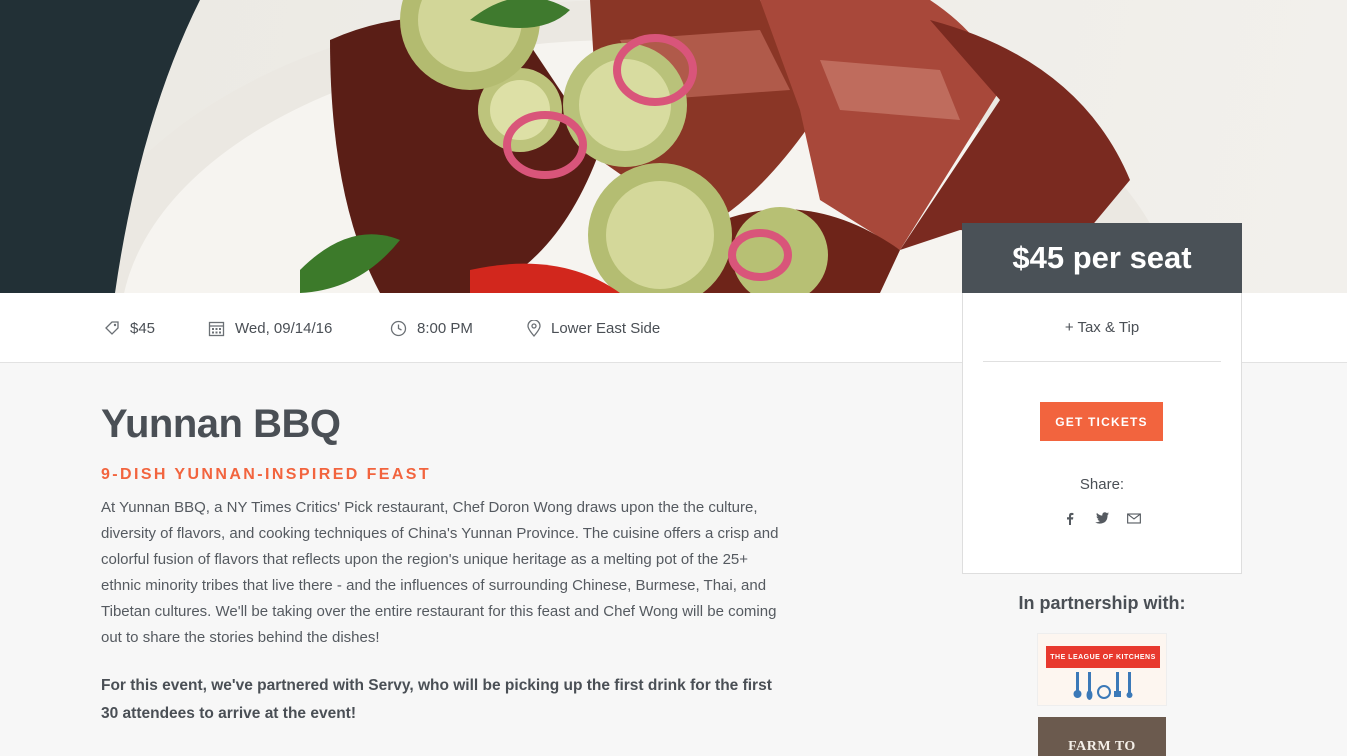 This screenshot has width=1347, height=756. I want to click on farm-to-people-logo: FARM TO PEOPLE, so click(1102, 736).